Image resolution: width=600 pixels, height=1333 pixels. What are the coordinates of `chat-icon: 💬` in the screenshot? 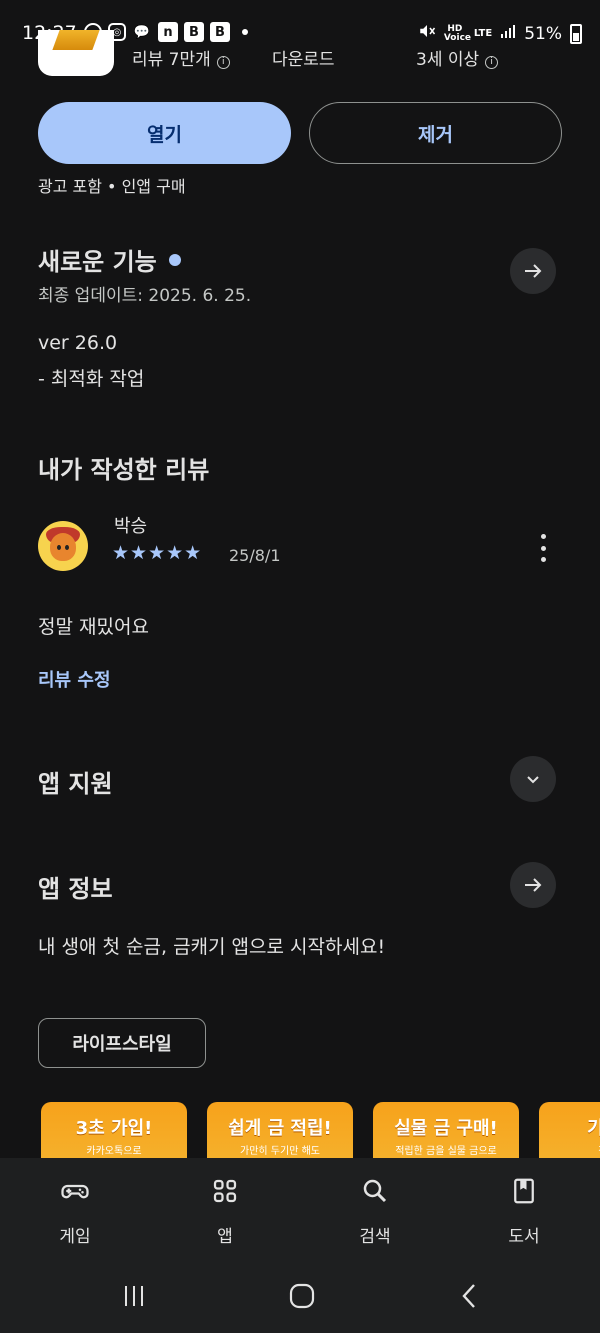 It's located at (142, 32).